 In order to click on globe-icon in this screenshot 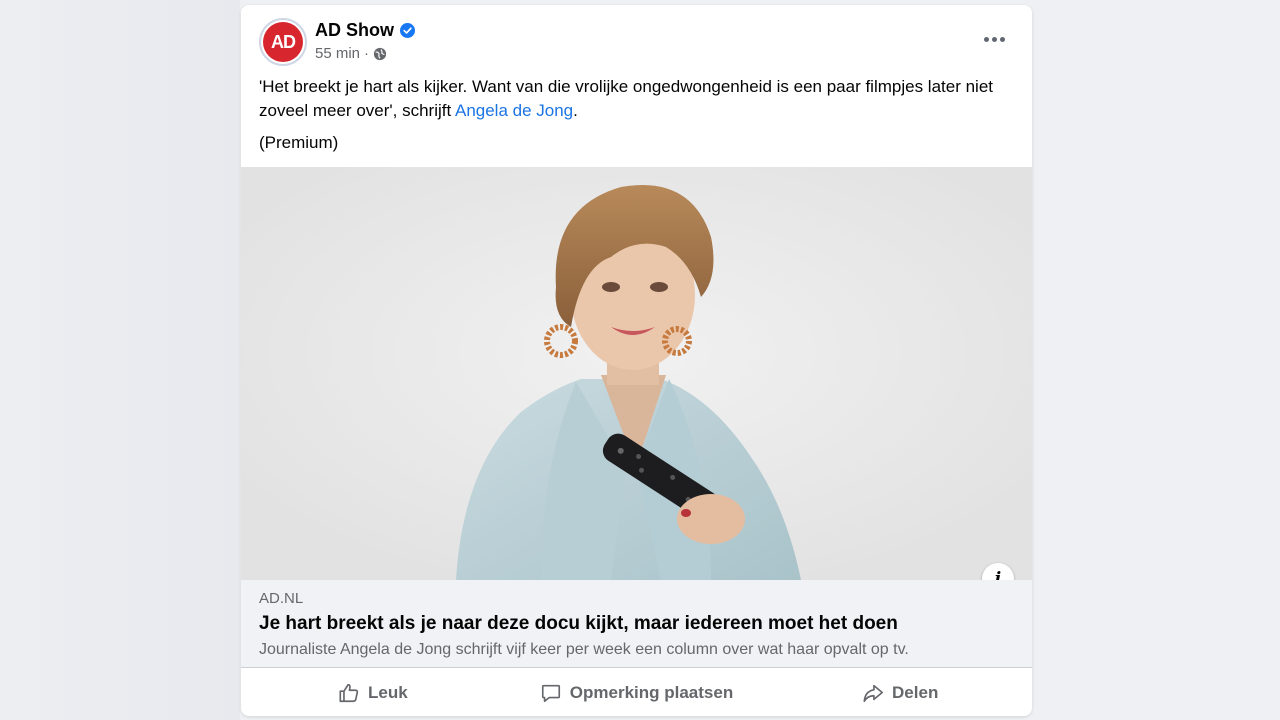, I will do `click(380, 53)`.